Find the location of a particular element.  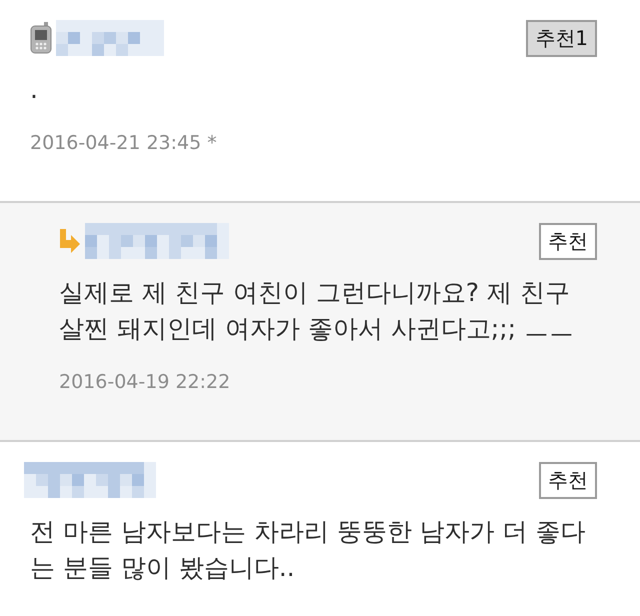

comment-text: 전 마른 남자보다는 차라리 뚱뚱한 남자가 더 좋다는 분들 많이 봤습니다.. is located at coordinates (308, 550).